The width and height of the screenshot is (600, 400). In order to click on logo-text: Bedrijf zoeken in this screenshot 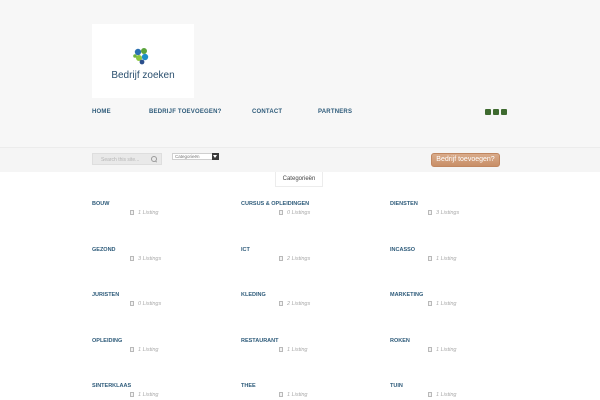, I will do `click(143, 75)`.